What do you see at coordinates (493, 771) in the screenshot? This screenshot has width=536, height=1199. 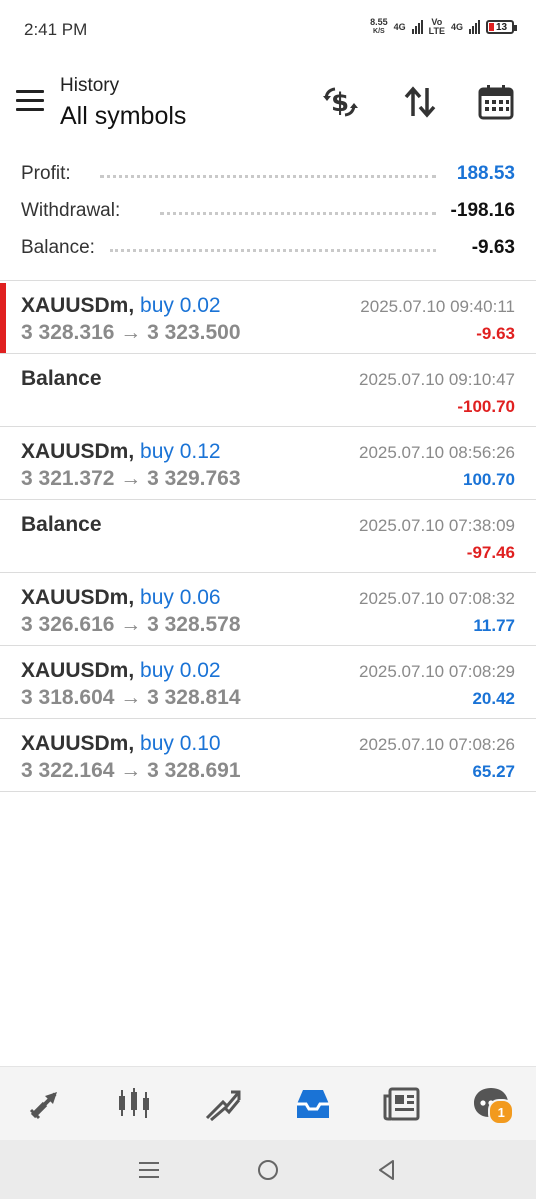 I see `row-profit: 65.27` at bounding box center [493, 771].